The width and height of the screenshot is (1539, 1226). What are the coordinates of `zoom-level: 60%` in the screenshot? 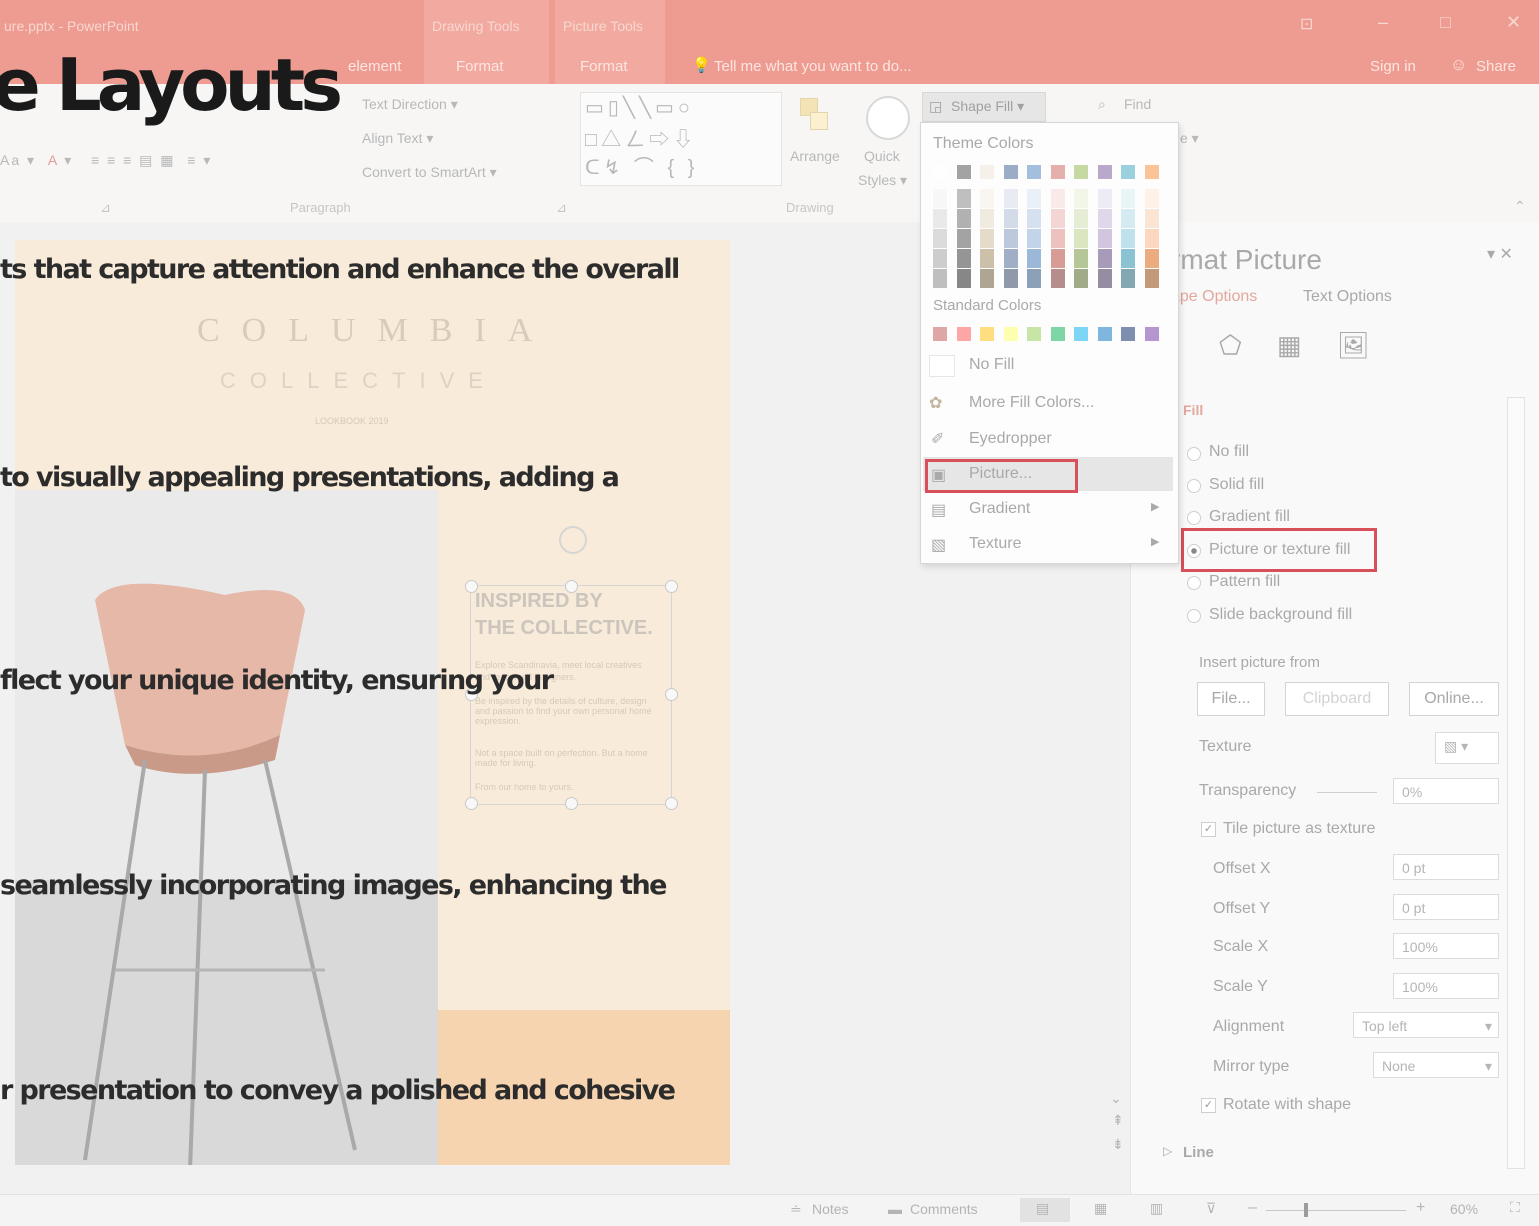 It's located at (1464, 1209).